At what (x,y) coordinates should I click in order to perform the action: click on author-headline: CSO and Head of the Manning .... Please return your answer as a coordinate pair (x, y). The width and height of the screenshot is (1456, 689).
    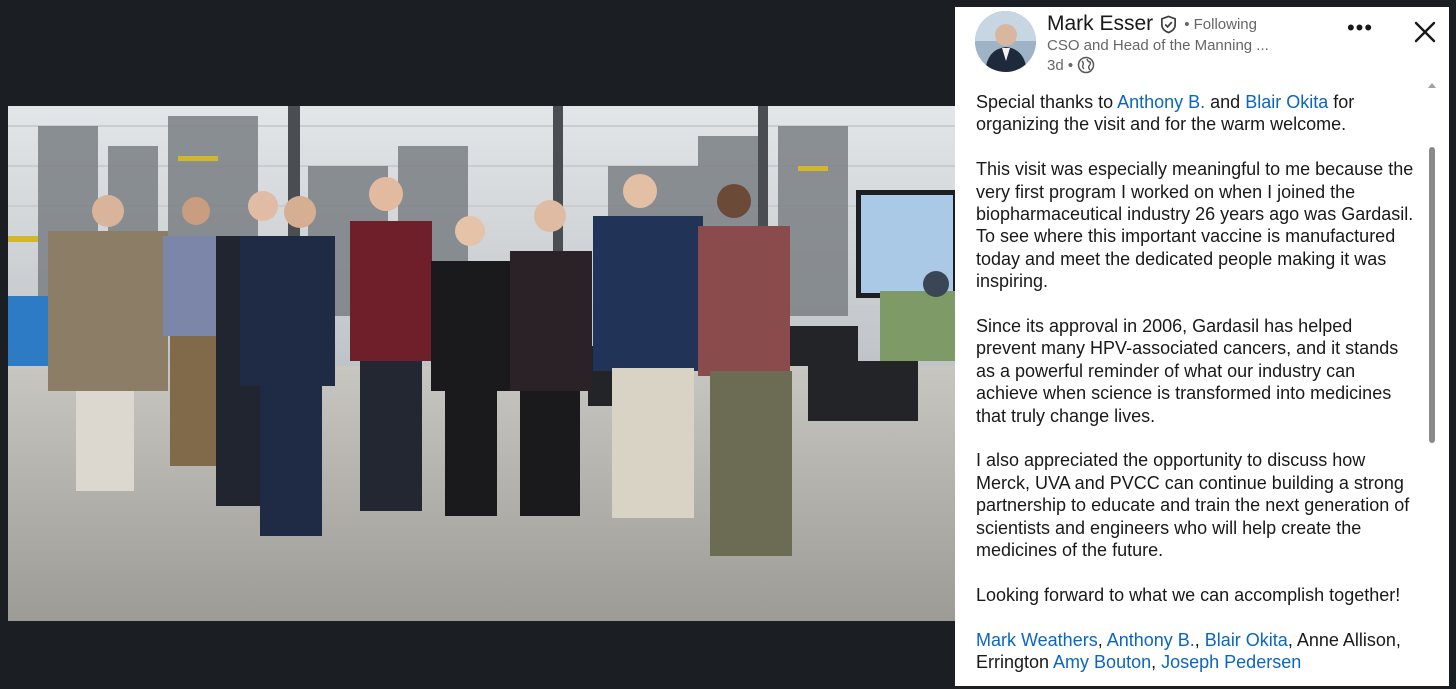
    Looking at the image, I should click on (1158, 45).